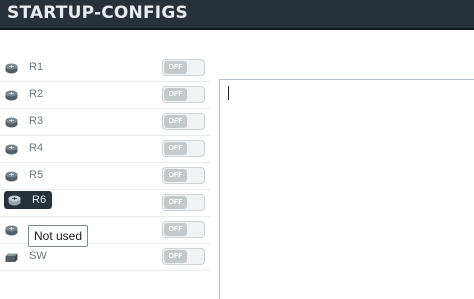 Image resolution: width=474 pixels, height=299 pixels. What do you see at coordinates (105, 95) in the screenshot?
I see `device-row-r2: R2 OFF` at bounding box center [105, 95].